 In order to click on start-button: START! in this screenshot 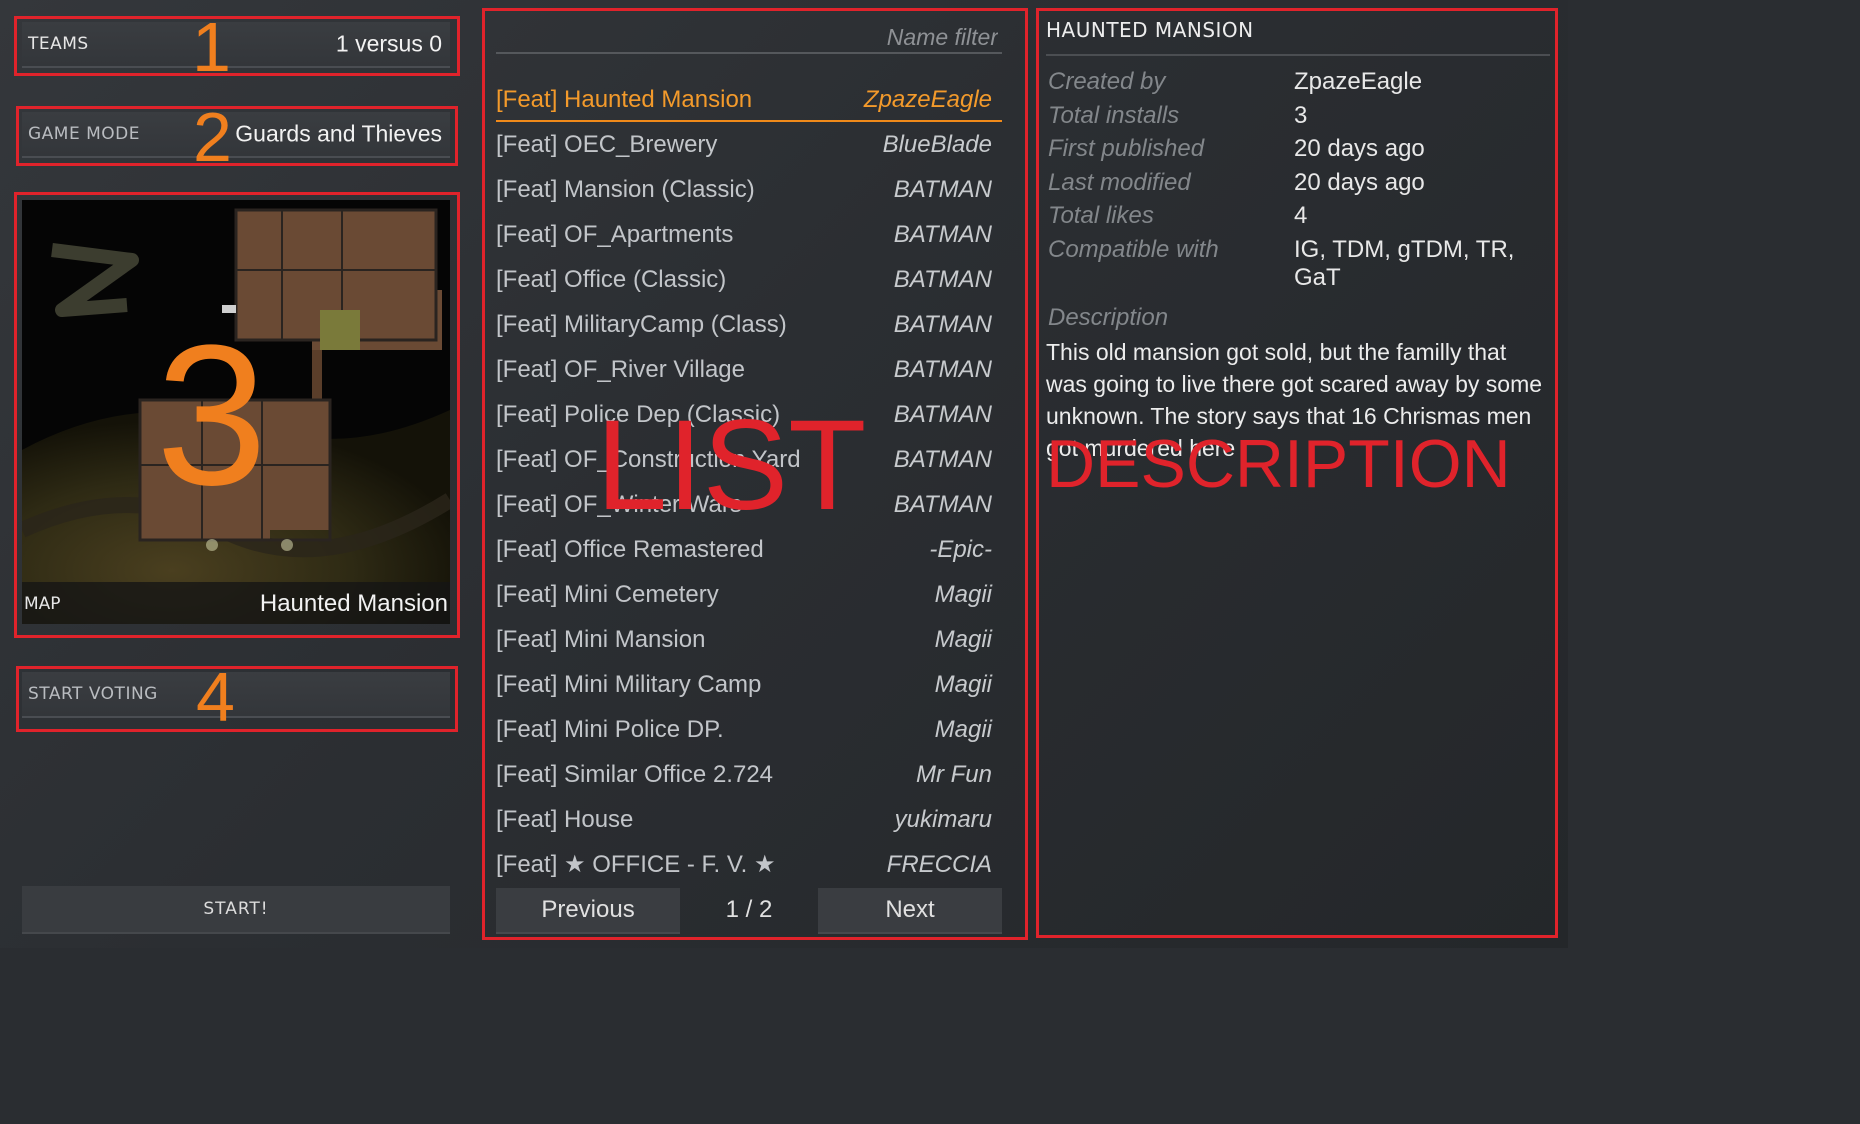, I will do `click(236, 910)`.